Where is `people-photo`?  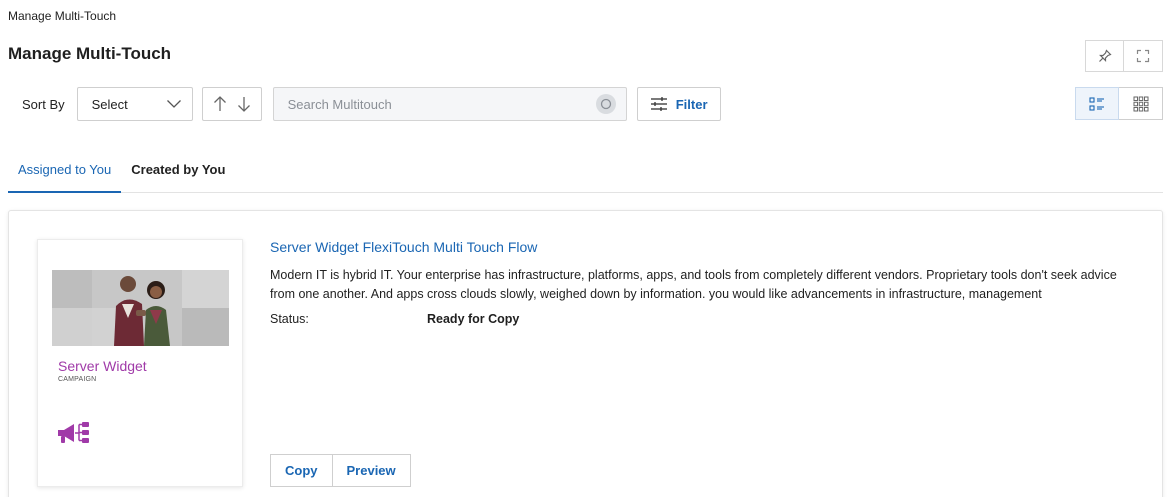 people-photo is located at coordinates (140, 308).